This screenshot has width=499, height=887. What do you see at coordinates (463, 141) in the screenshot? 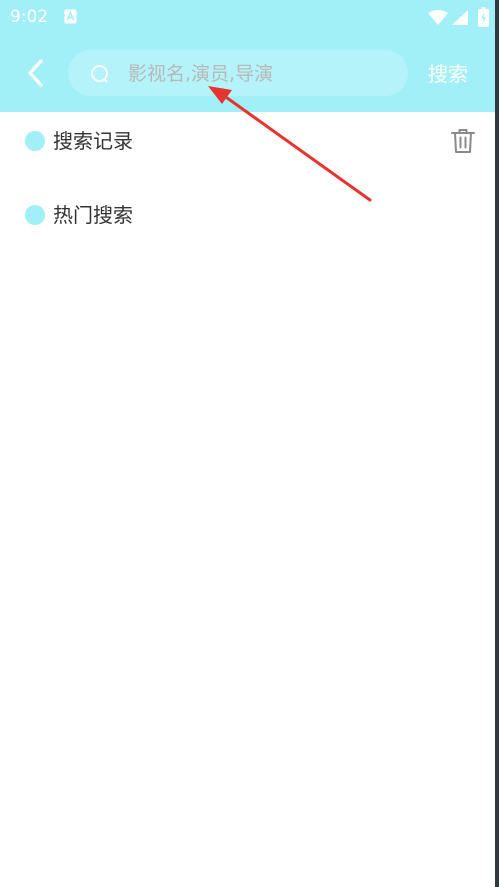
I see `trash-icon` at bounding box center [463, 141].